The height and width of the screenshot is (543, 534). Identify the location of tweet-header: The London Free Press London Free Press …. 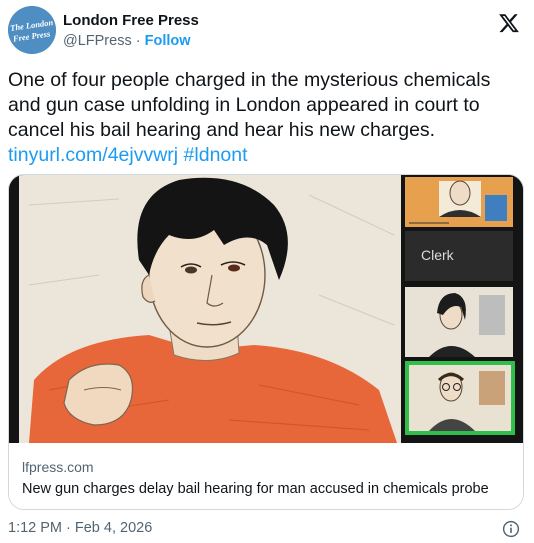
(267, 31).